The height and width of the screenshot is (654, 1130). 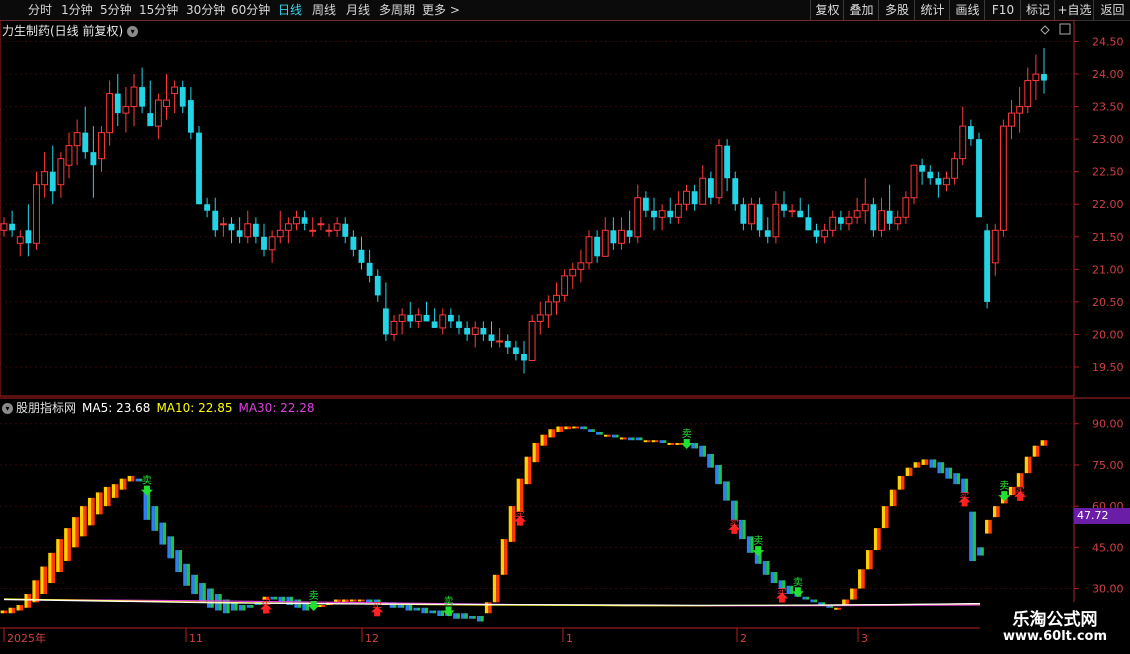 I want to click on period-2: 5分钟, so click(x=116, y=10).